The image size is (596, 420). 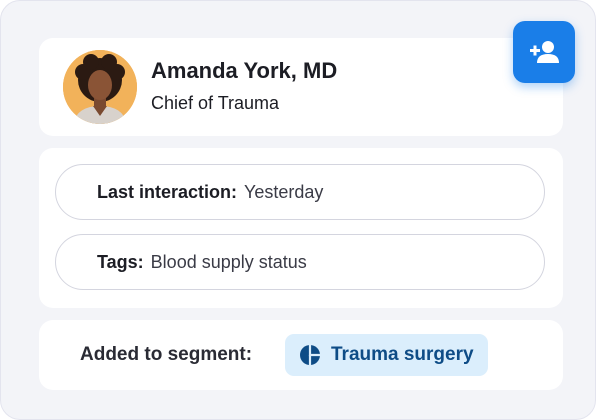 I want to click on tags-value: Blood supply status, so click(x=228, y=261).